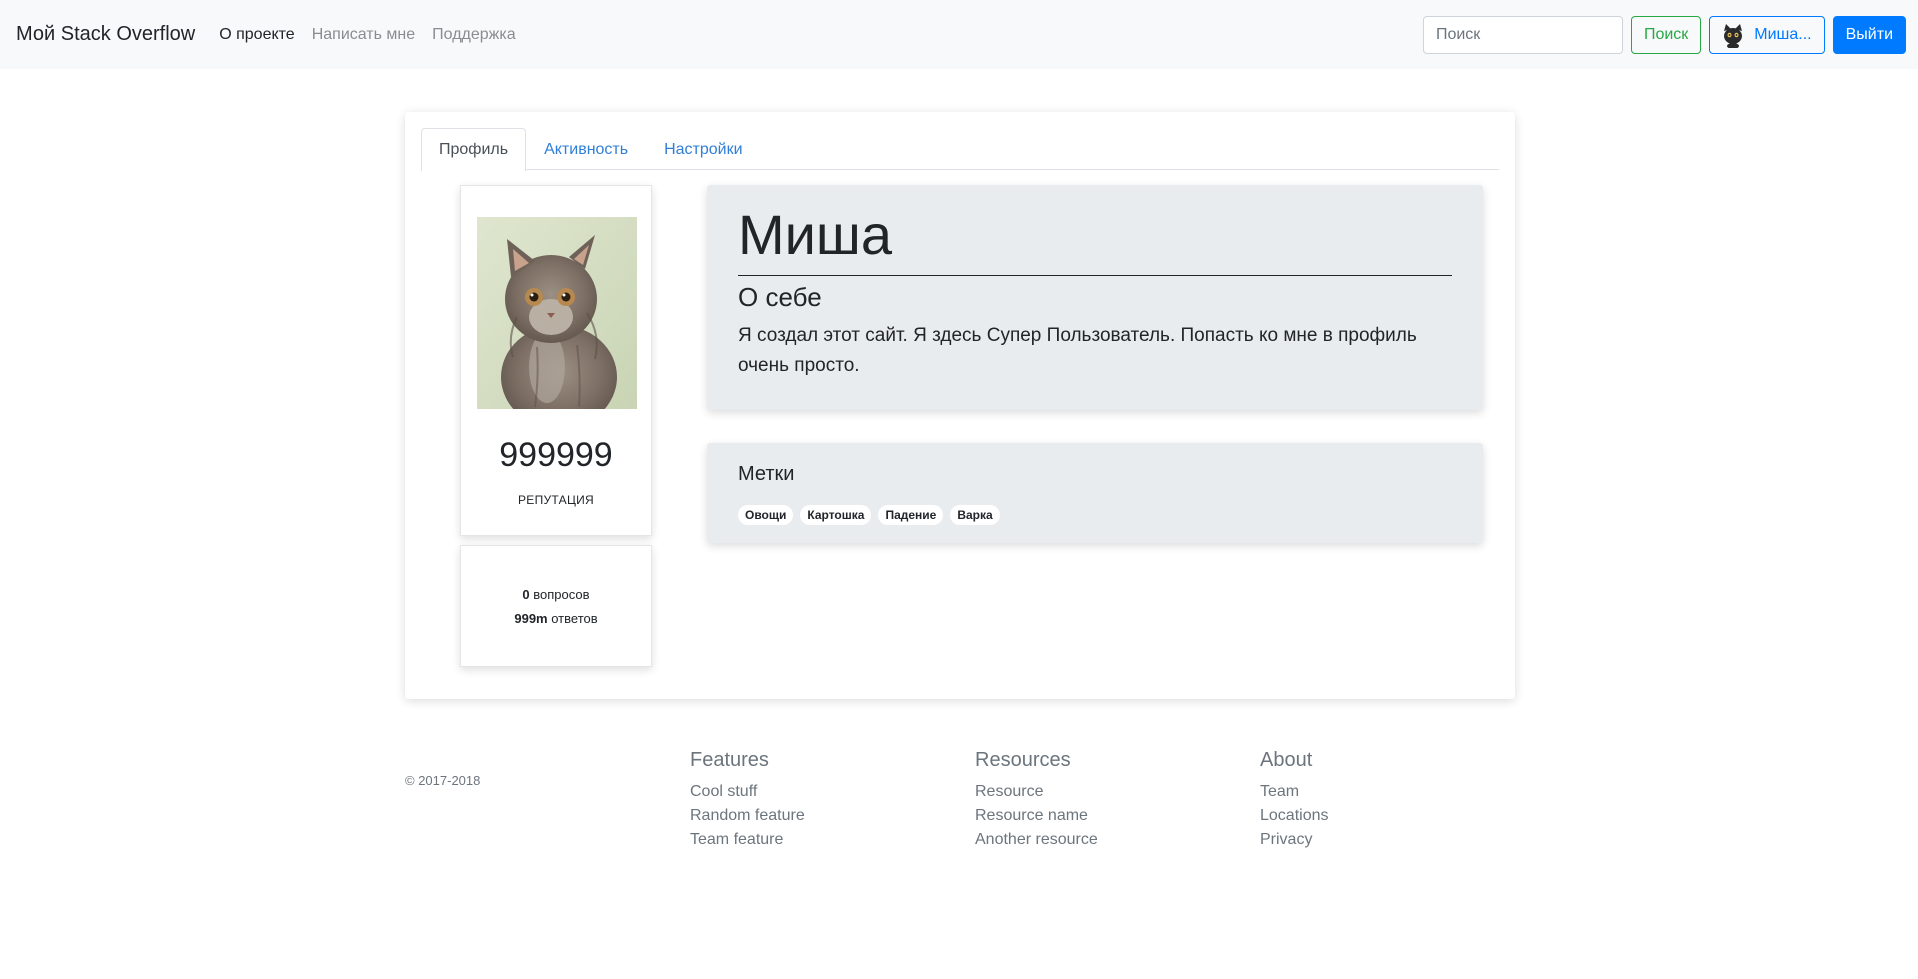 The image size is (1918, 979). I want to click on tag-badge: Овощи, so click(766, 515).